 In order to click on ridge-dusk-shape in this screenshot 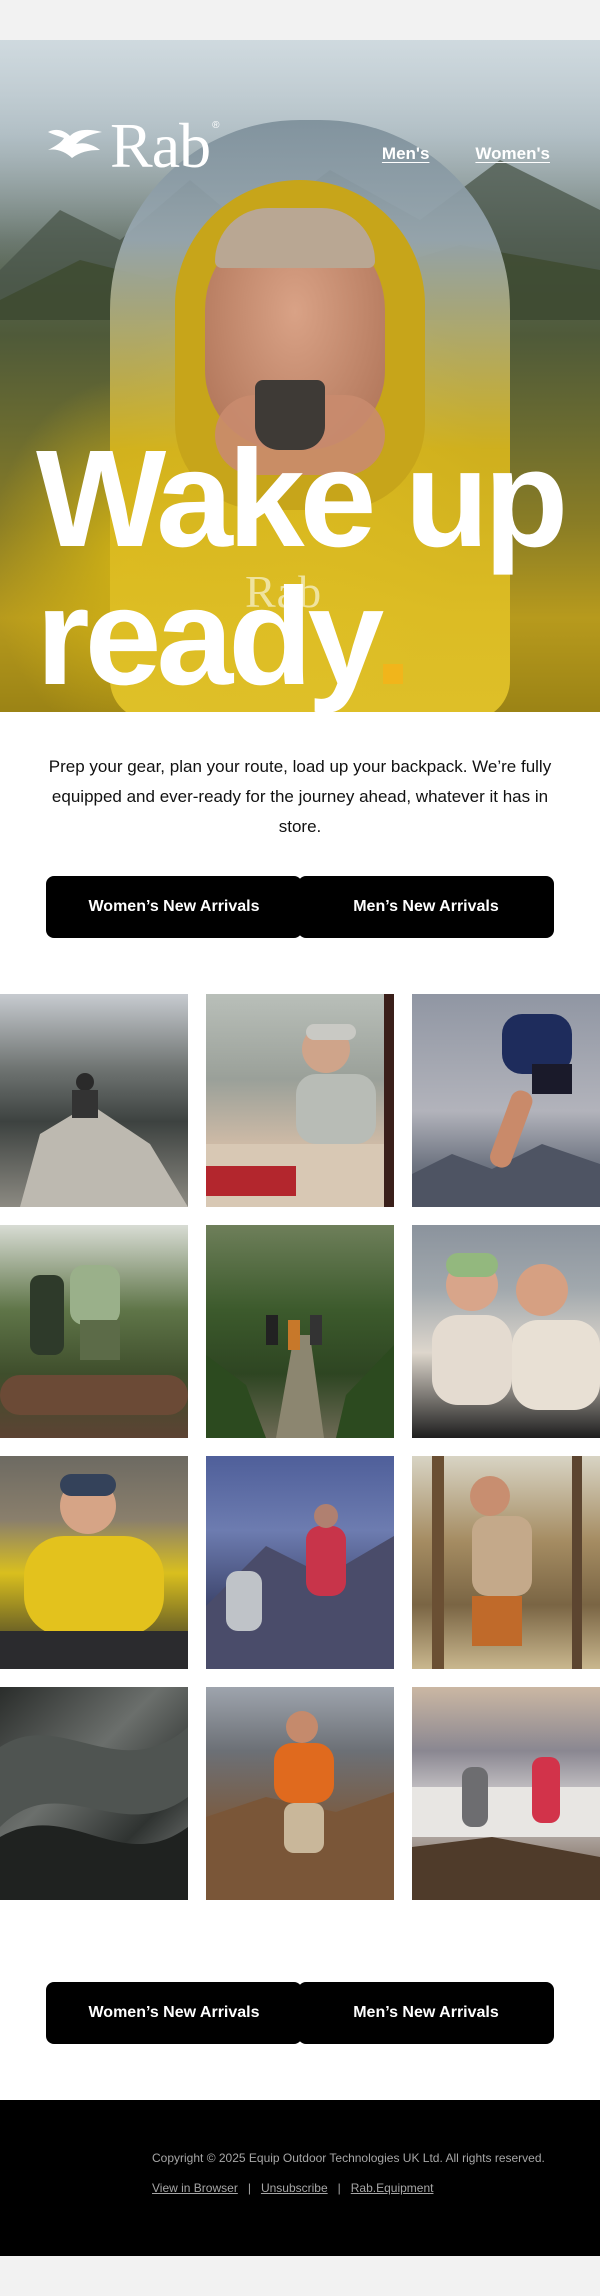, I will do `click(300, 1586)`.